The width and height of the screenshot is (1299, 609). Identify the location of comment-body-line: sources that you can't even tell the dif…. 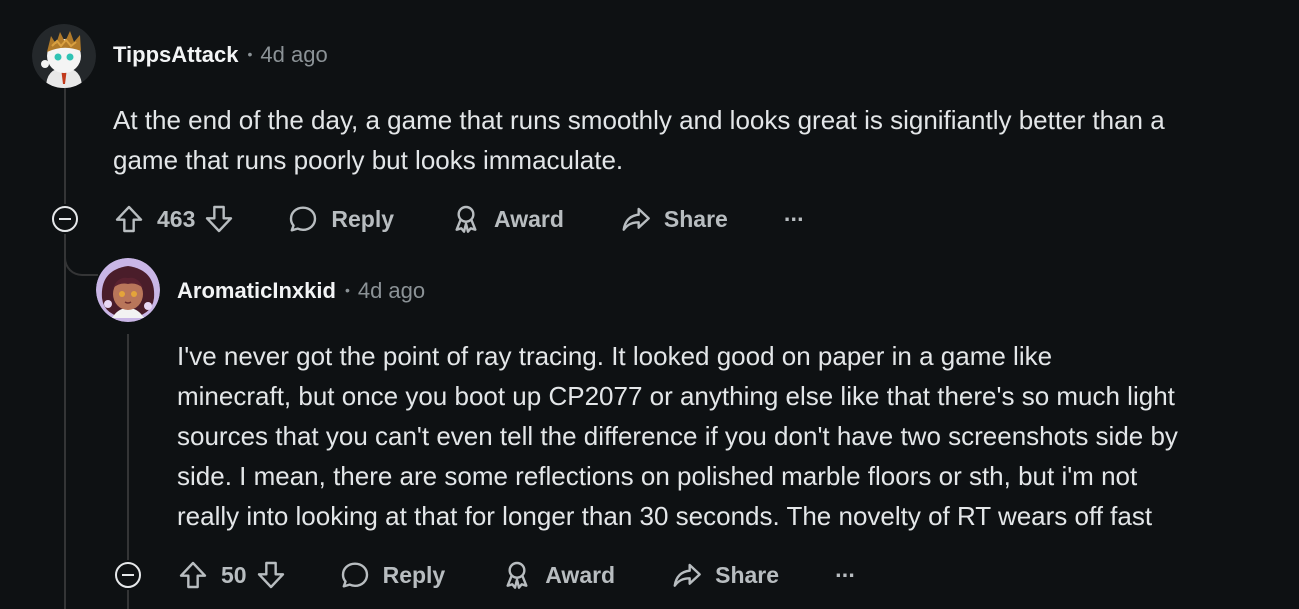
(677, 436).